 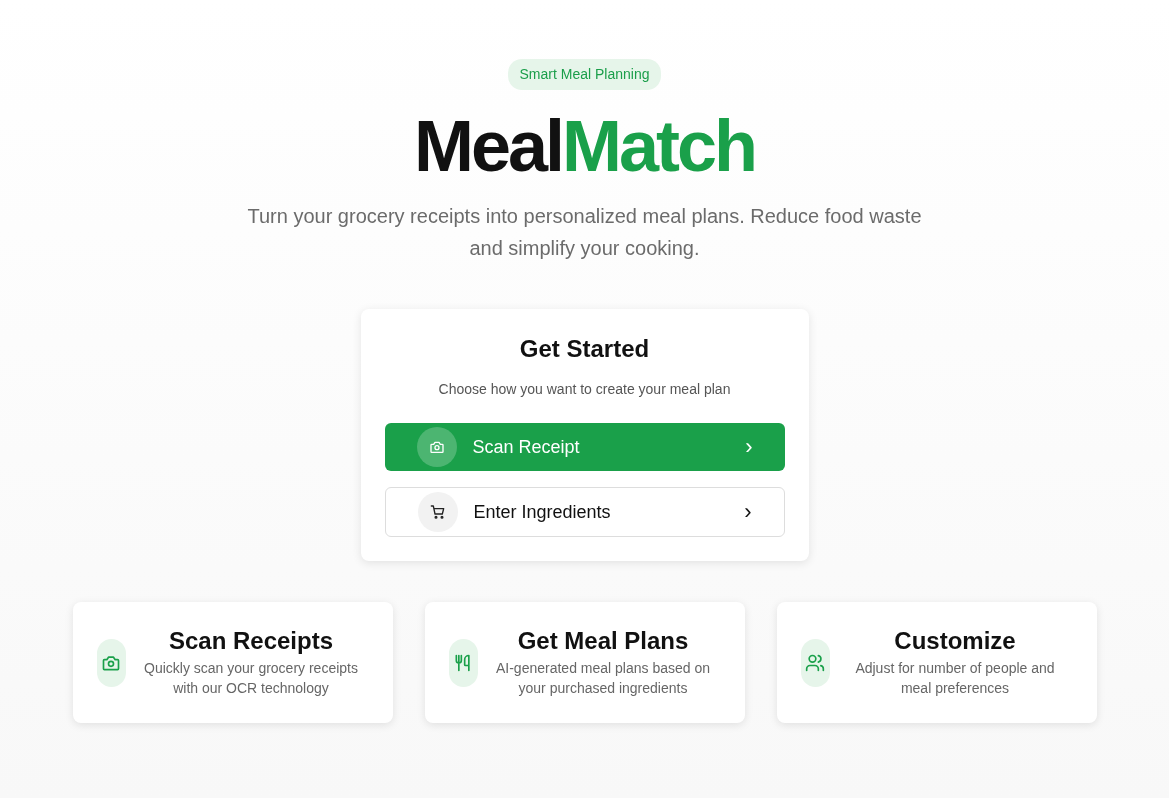 I want to click on option-button: Enter Ingredients ›, so click(x=584, y=512).